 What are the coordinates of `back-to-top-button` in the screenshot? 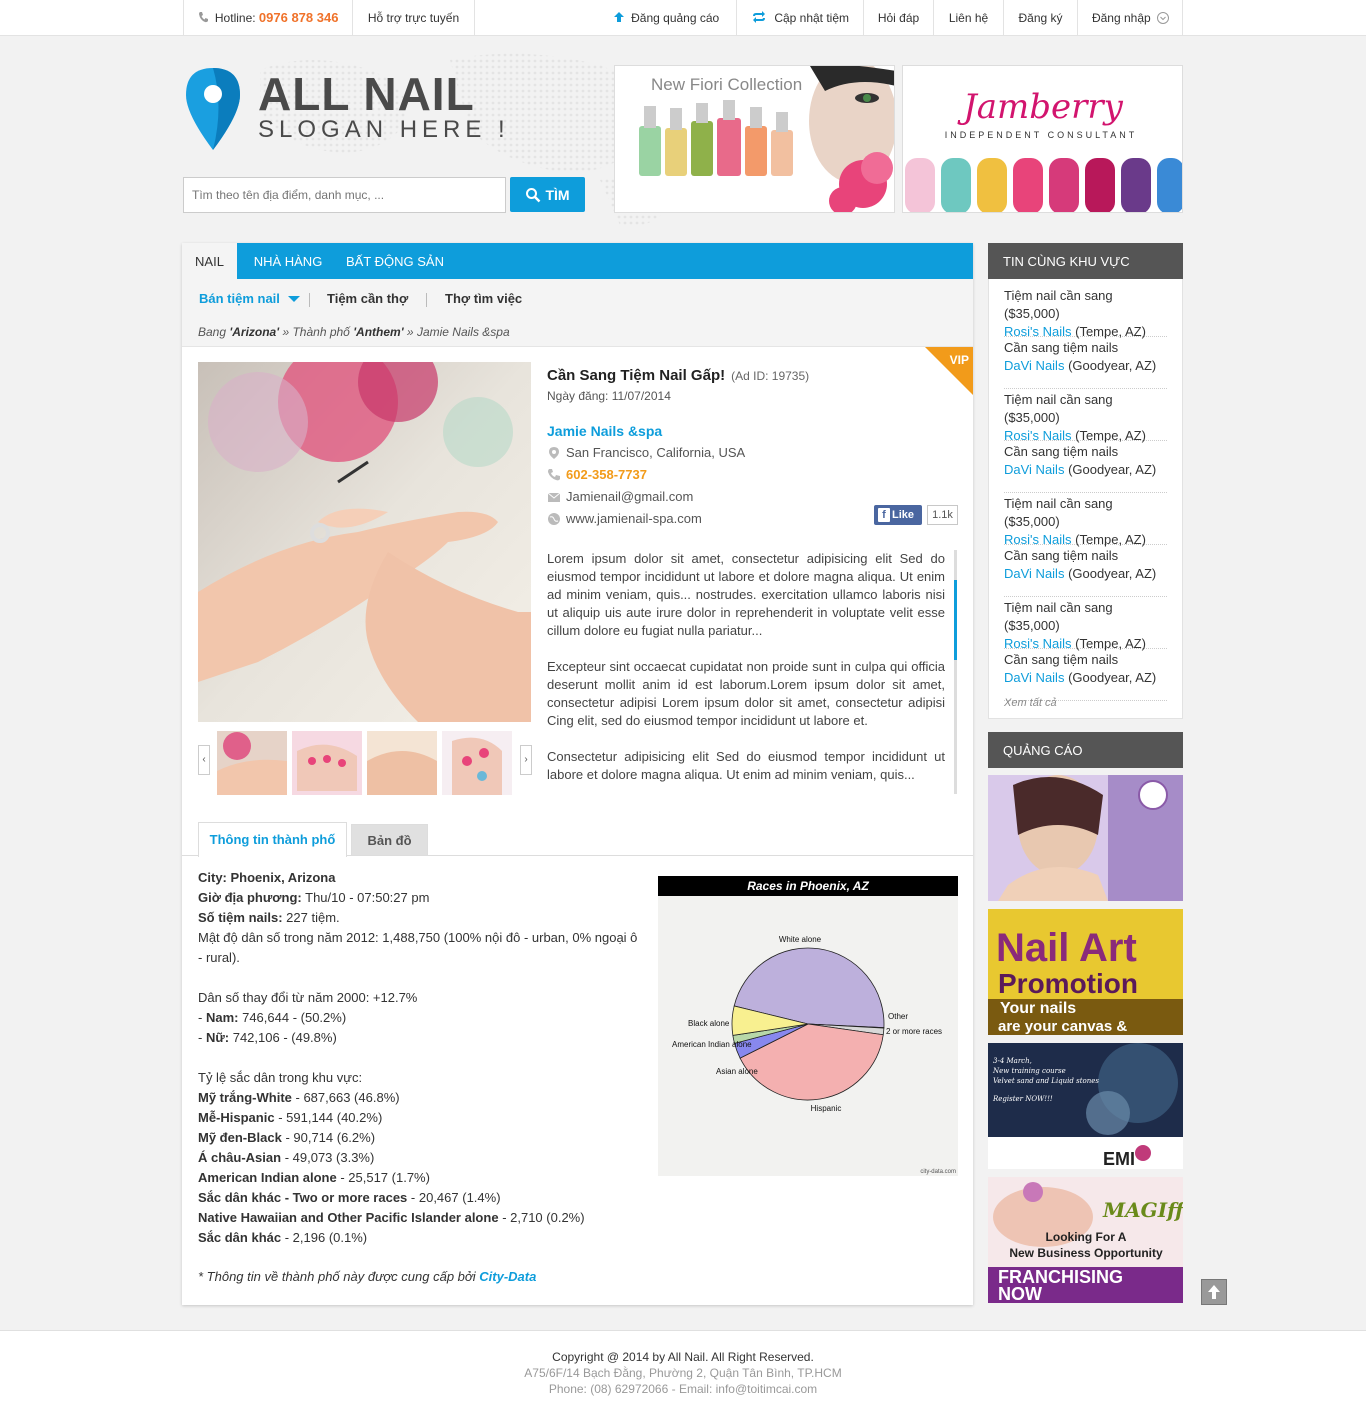 It's located at (1214, 1292).